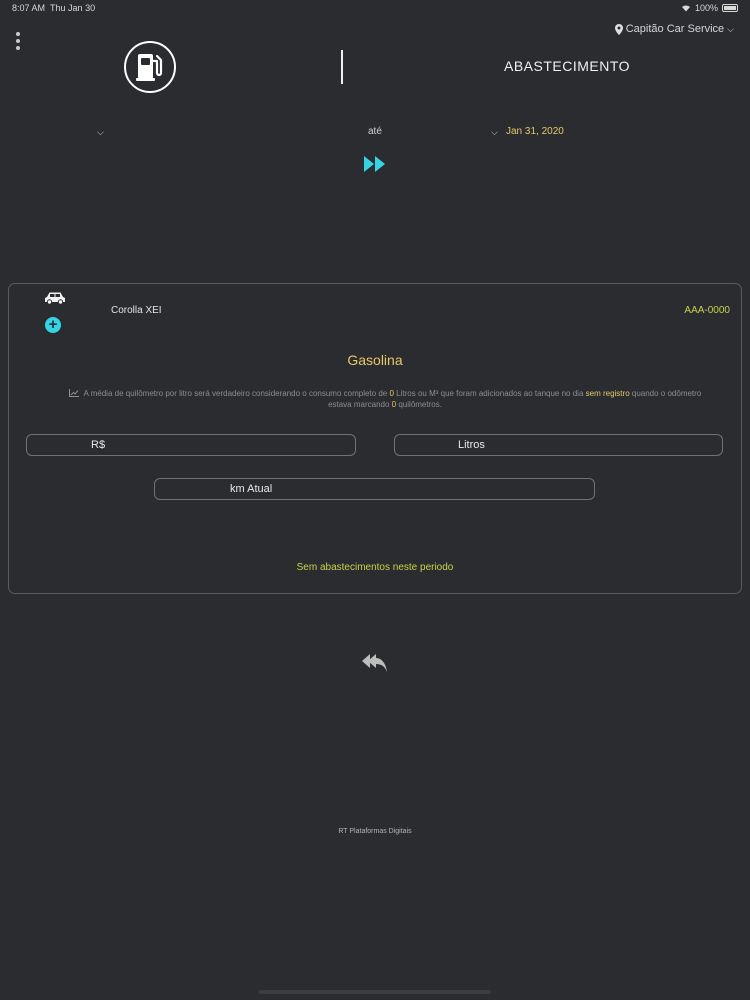 The height and width of the screenshot is (1000, 750). What do you see at coordinates (375, 567) in the screenshot?
I see `empty-state-message: Sem abastecimentos neste periodo` at bounding box center [375, 567].